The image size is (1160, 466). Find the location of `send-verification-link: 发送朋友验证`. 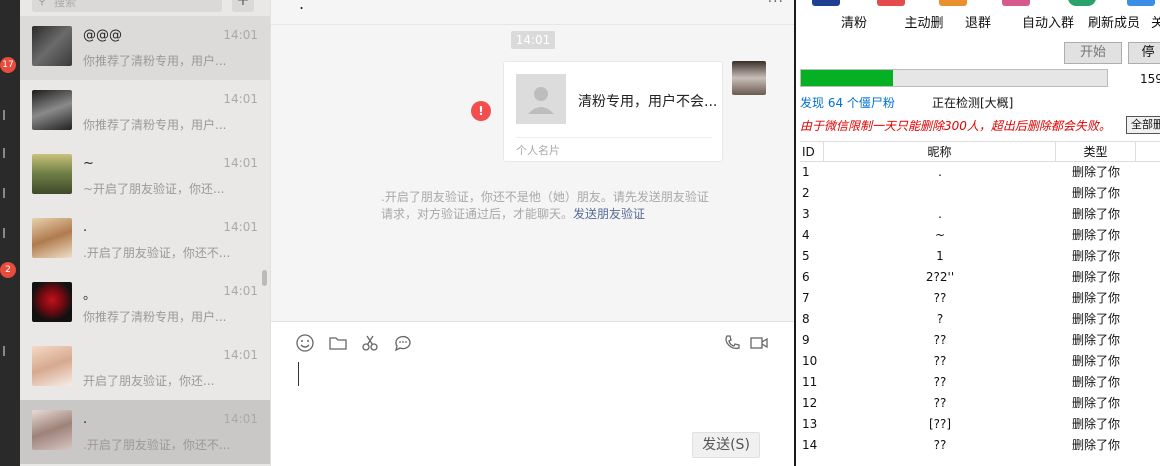

send-verification-link: 发送朋友验证 is located at coordinates (609, 214).